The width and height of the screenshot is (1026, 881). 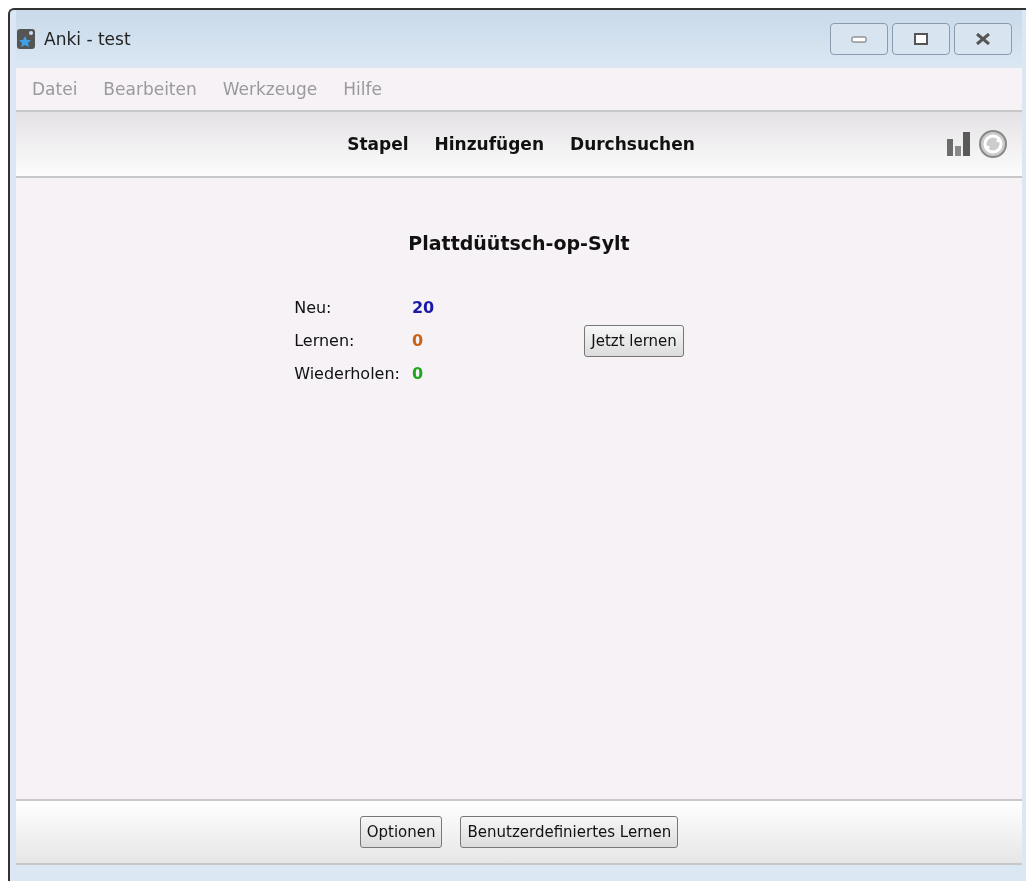 I want to click on app-icon, so click(x=26, y=39).